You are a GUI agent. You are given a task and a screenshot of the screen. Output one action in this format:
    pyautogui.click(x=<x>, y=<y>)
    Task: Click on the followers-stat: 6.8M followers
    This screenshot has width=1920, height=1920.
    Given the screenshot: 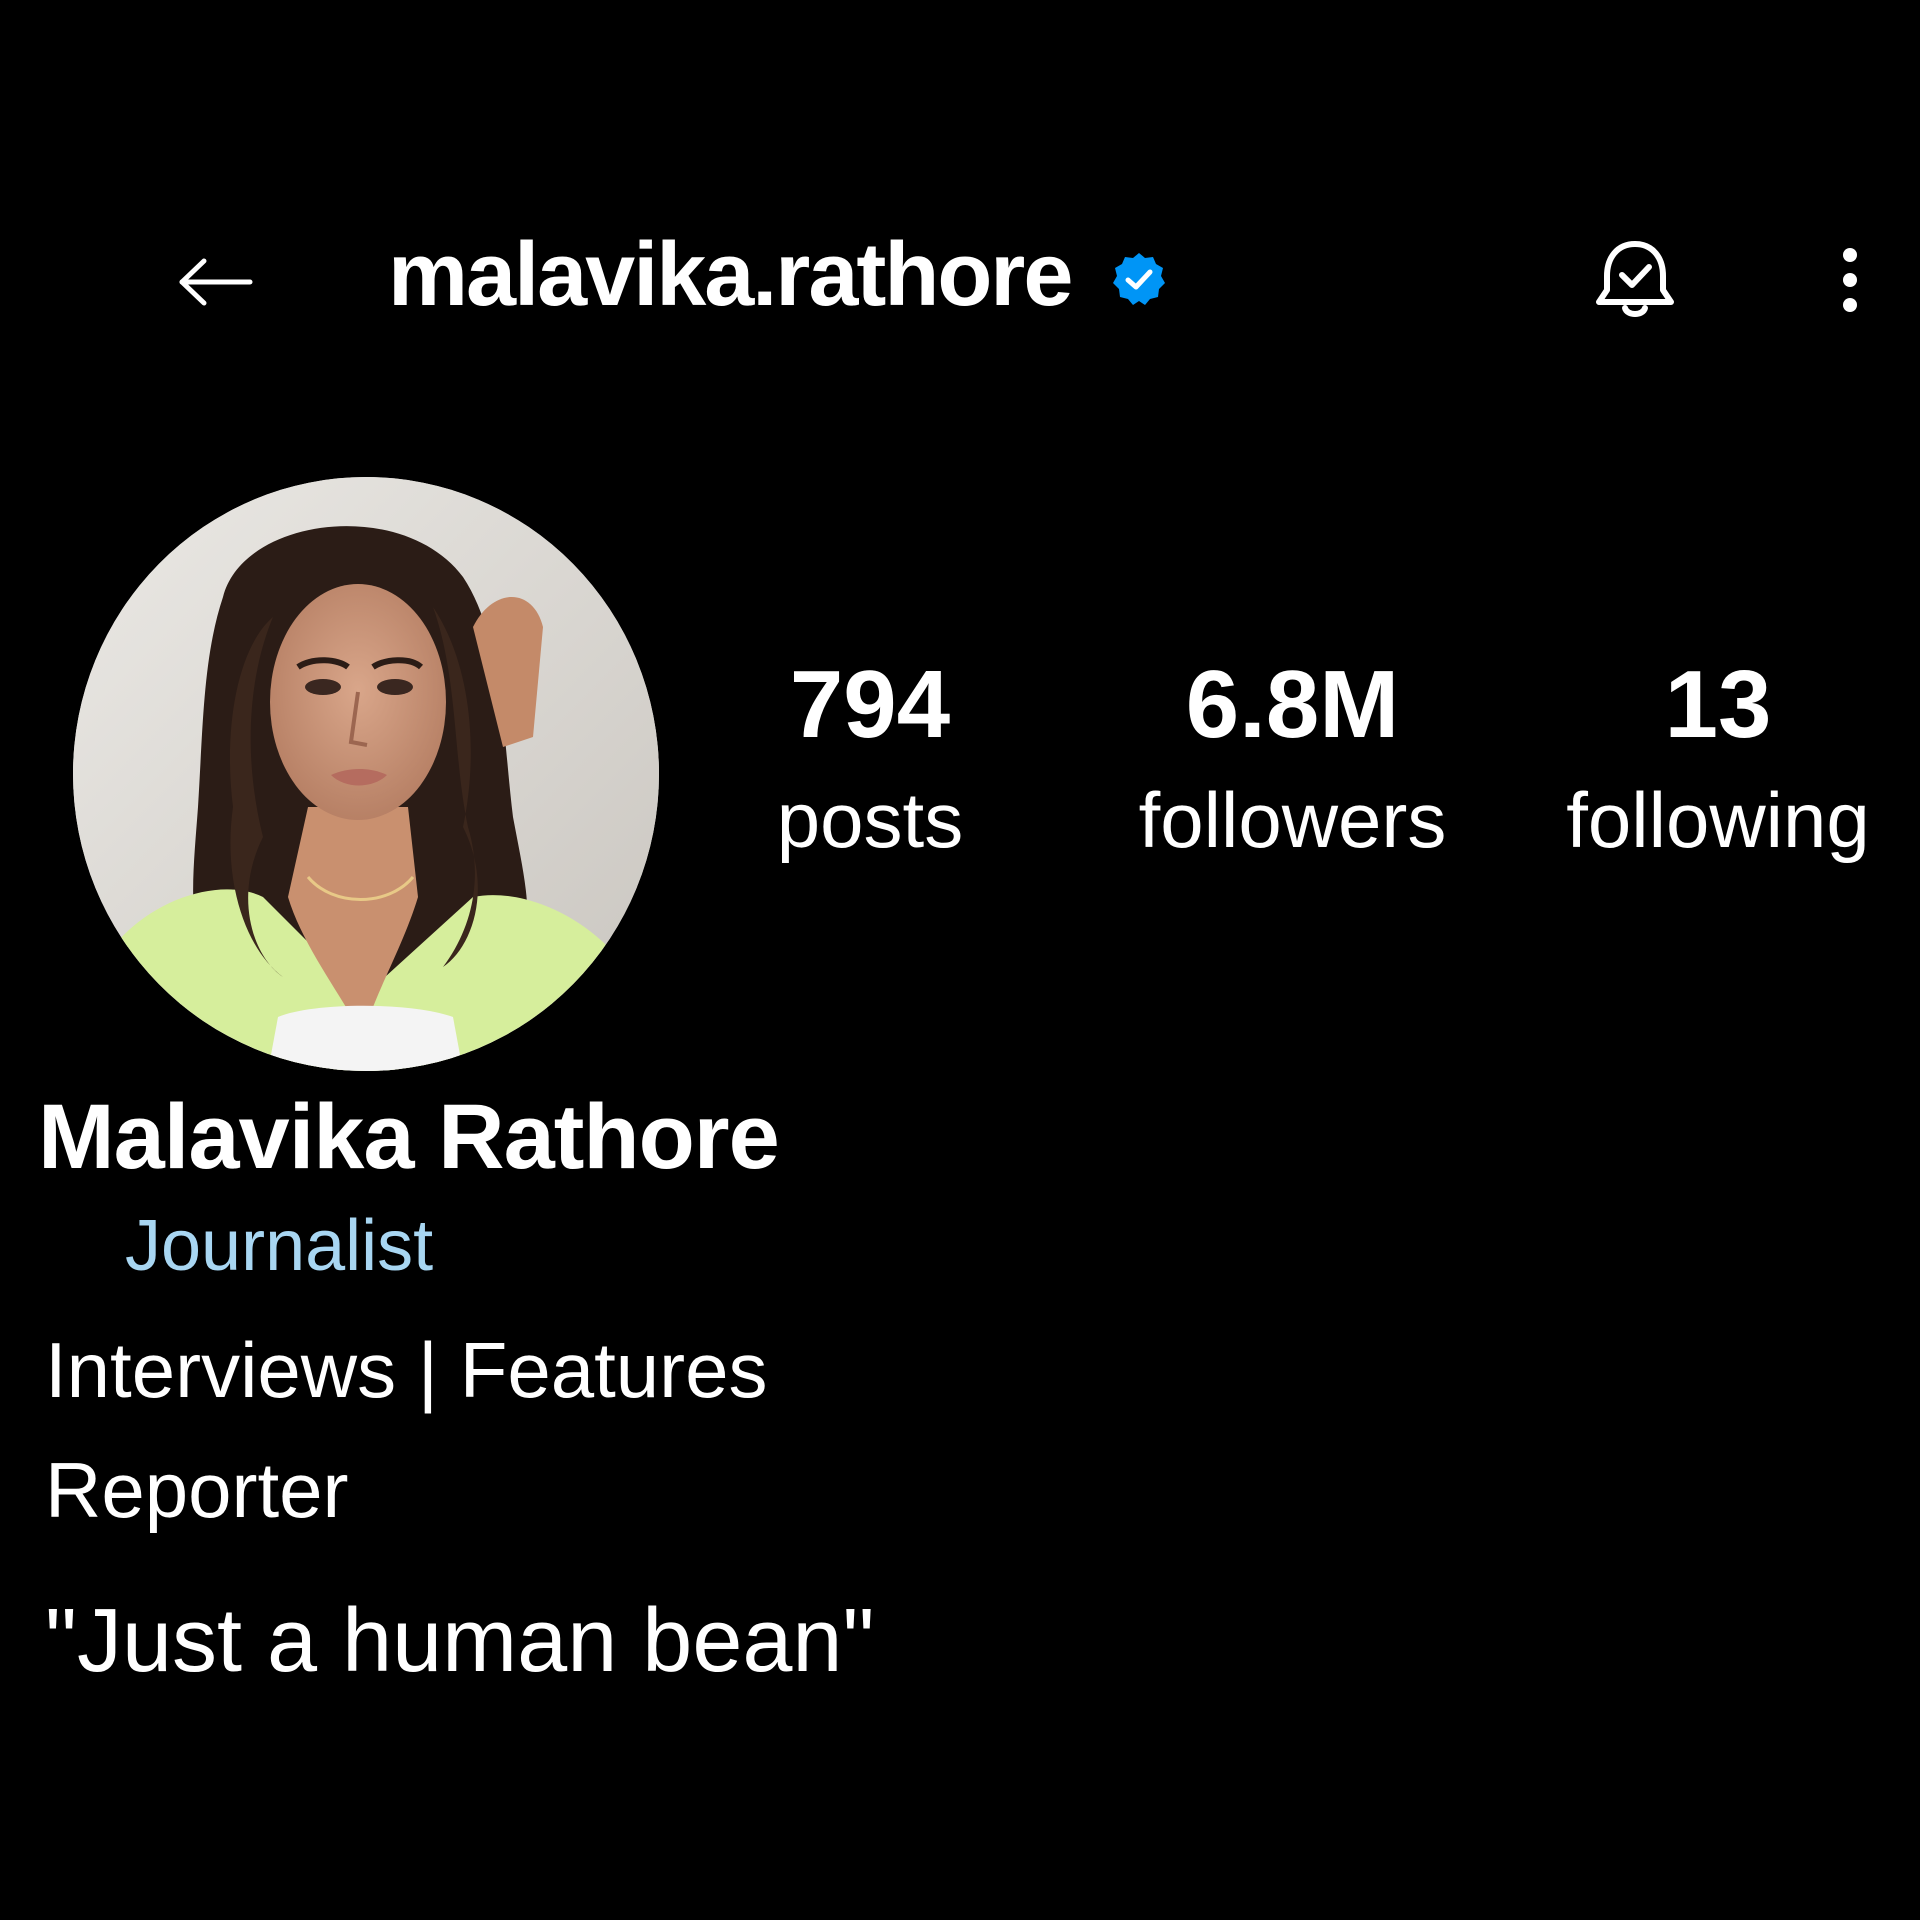 What is the action you would take?
    pyautogui.click(x=1292, y=760)
    